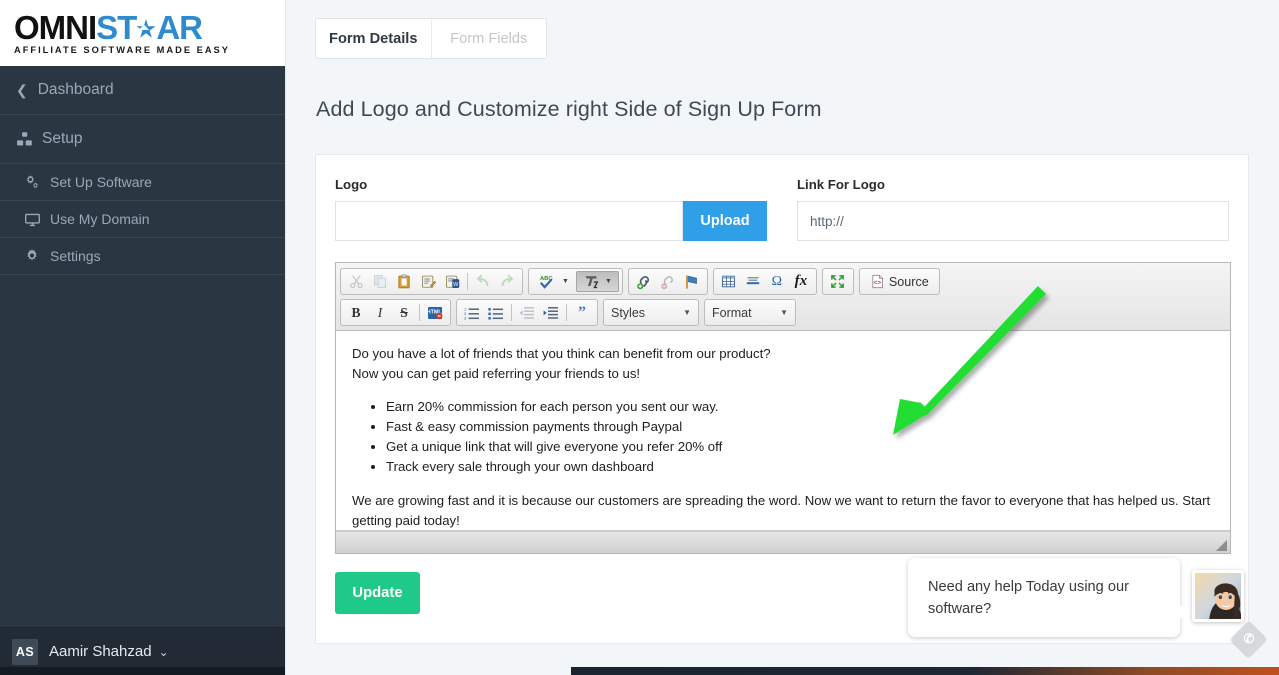 This screenshot has height=675, width=1279. I want to click on link-for-logo-field-group: Link For Logo, so click(1013, 209).